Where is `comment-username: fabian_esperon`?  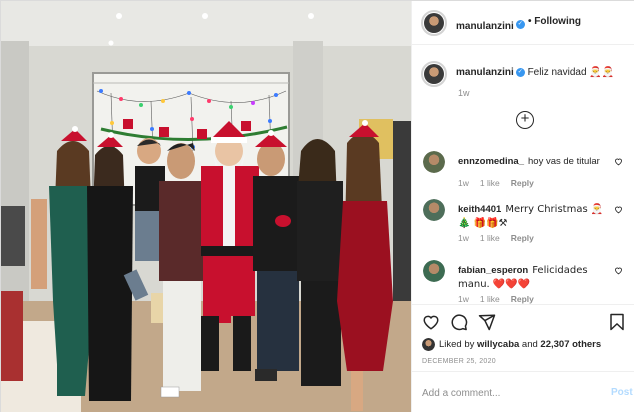
comment-username: fabian_esperon is located at coordinates (493, 270).